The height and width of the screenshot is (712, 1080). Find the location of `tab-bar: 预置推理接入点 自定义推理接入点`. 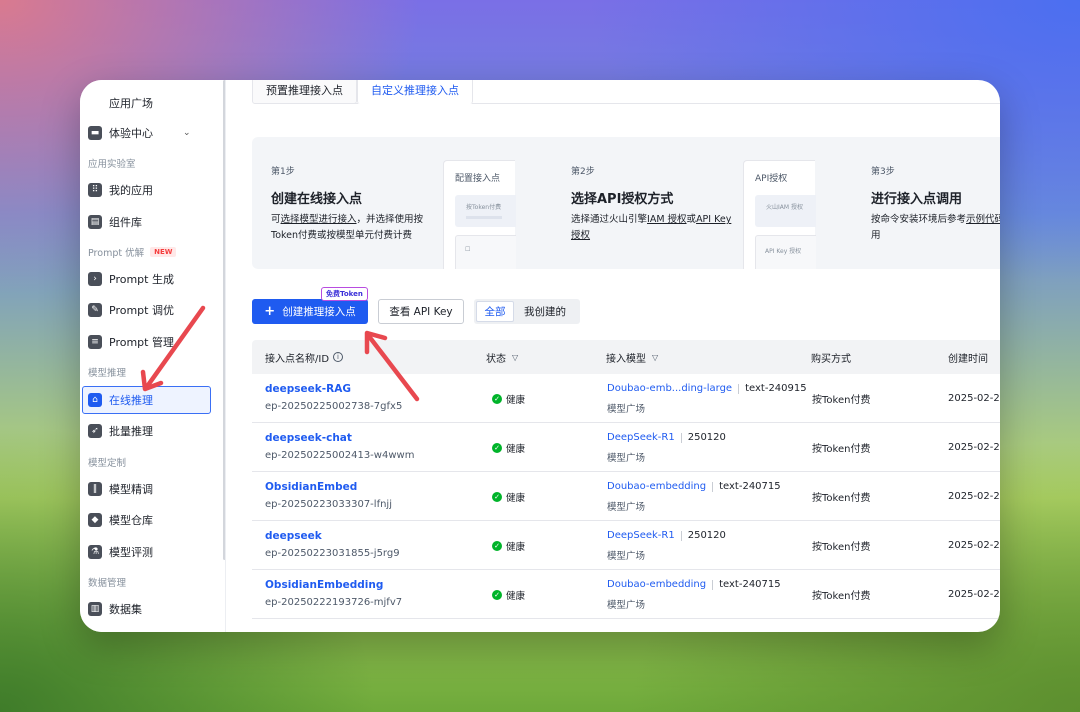

tab-bar: 预置推理接入点 自定义推理接入点 is located at coordinates (362, 92).